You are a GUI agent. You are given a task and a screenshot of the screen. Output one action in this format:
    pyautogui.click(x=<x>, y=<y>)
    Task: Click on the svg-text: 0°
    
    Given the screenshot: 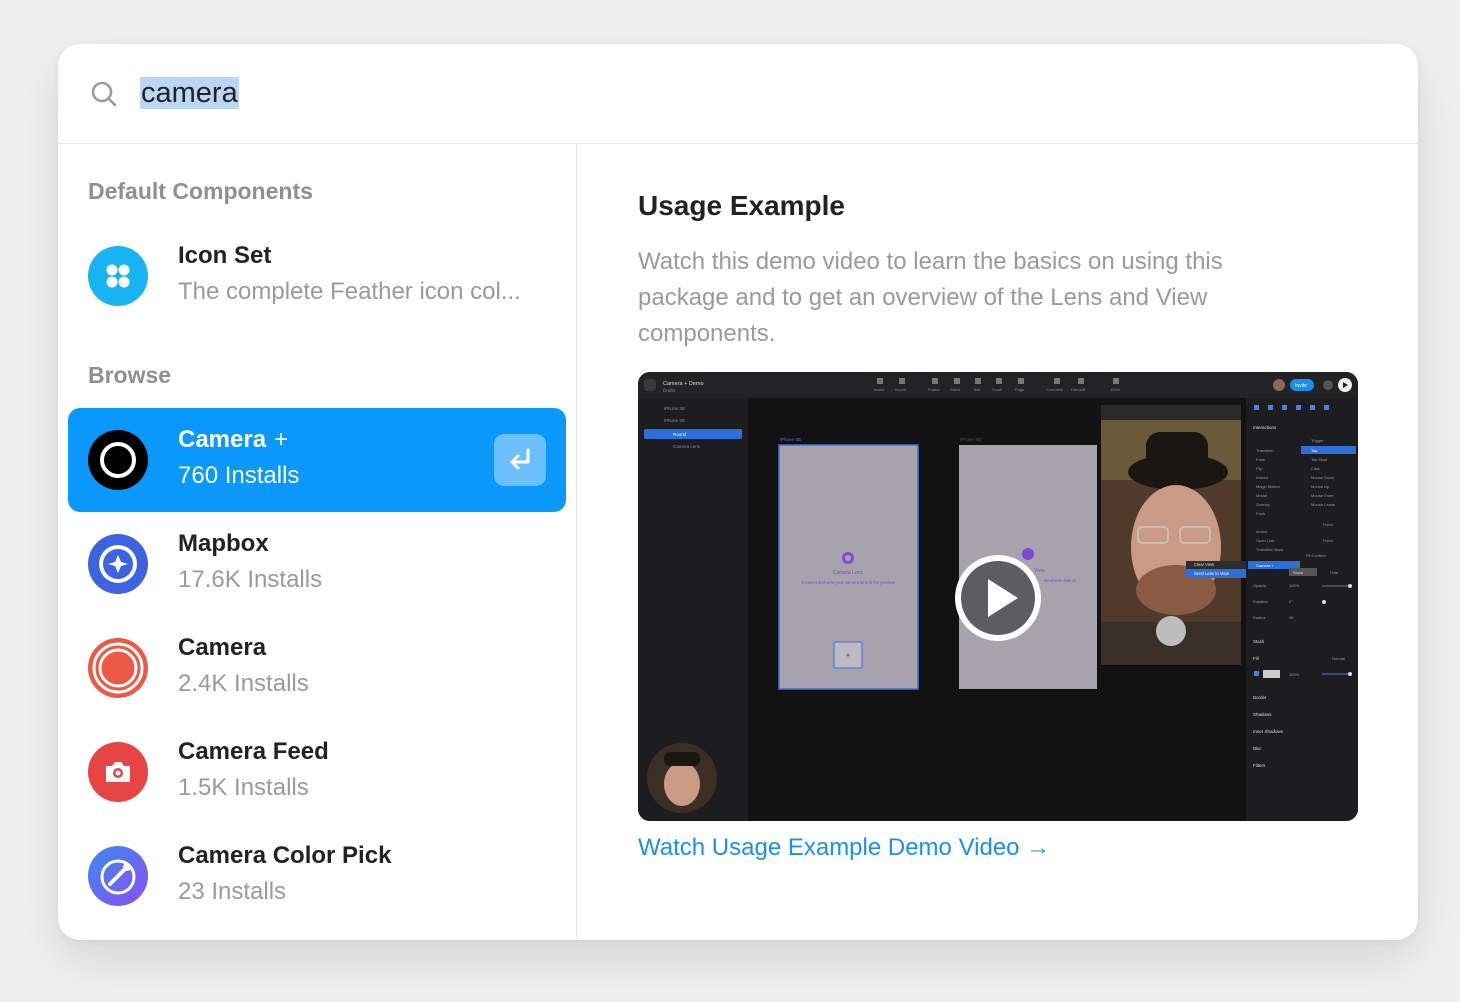 What is the action you would take?
    pyautogui.click(x=1291, y=601)
    